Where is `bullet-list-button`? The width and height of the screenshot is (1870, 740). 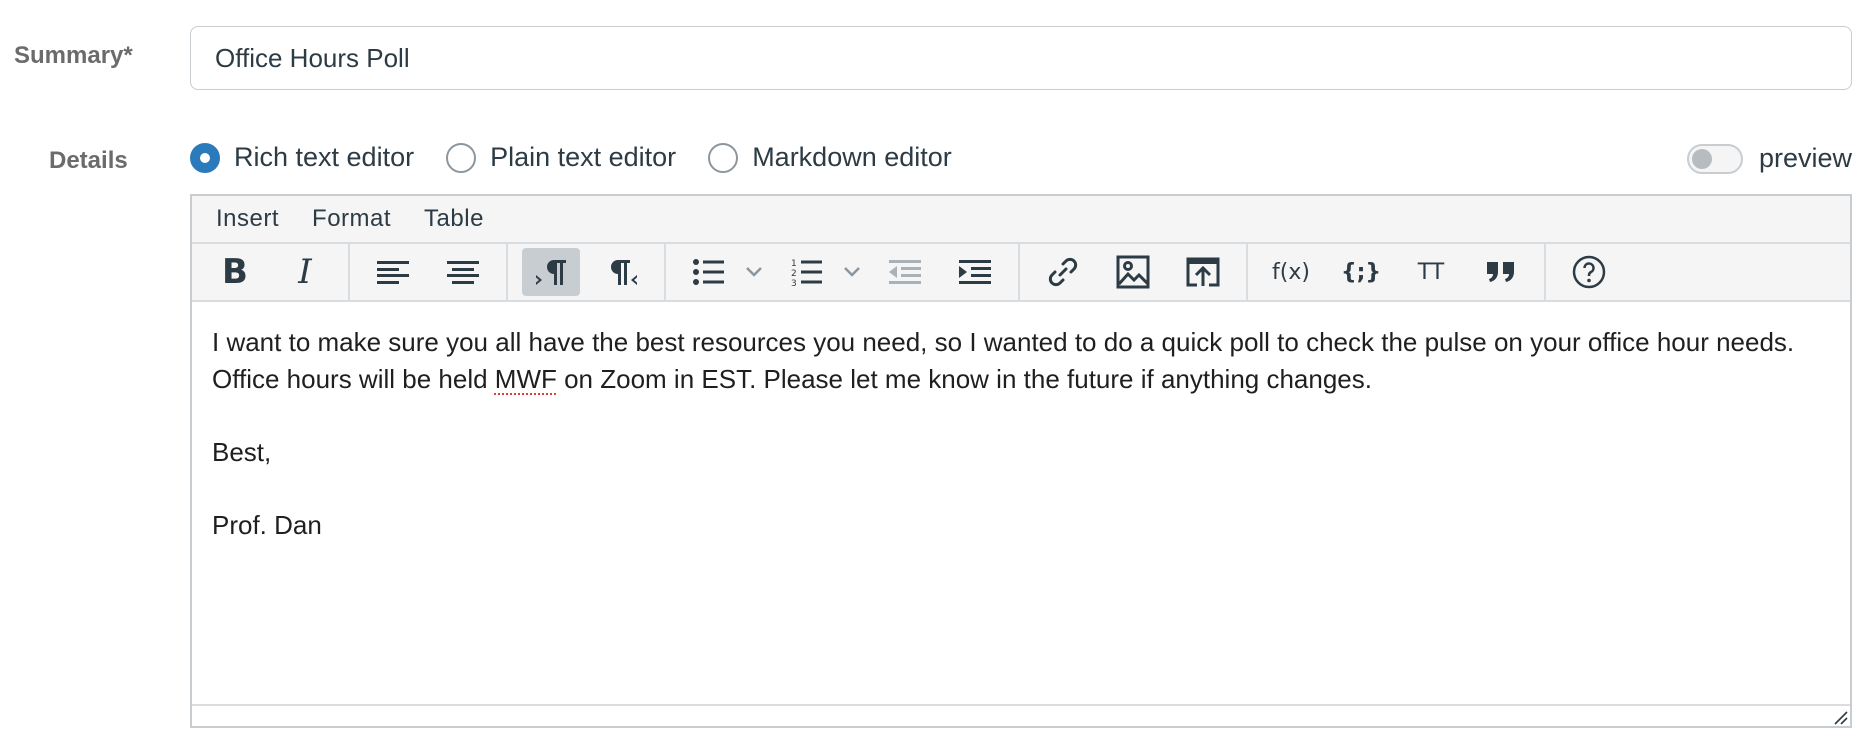 bullet-list-button is located at coordinates (709, 272).